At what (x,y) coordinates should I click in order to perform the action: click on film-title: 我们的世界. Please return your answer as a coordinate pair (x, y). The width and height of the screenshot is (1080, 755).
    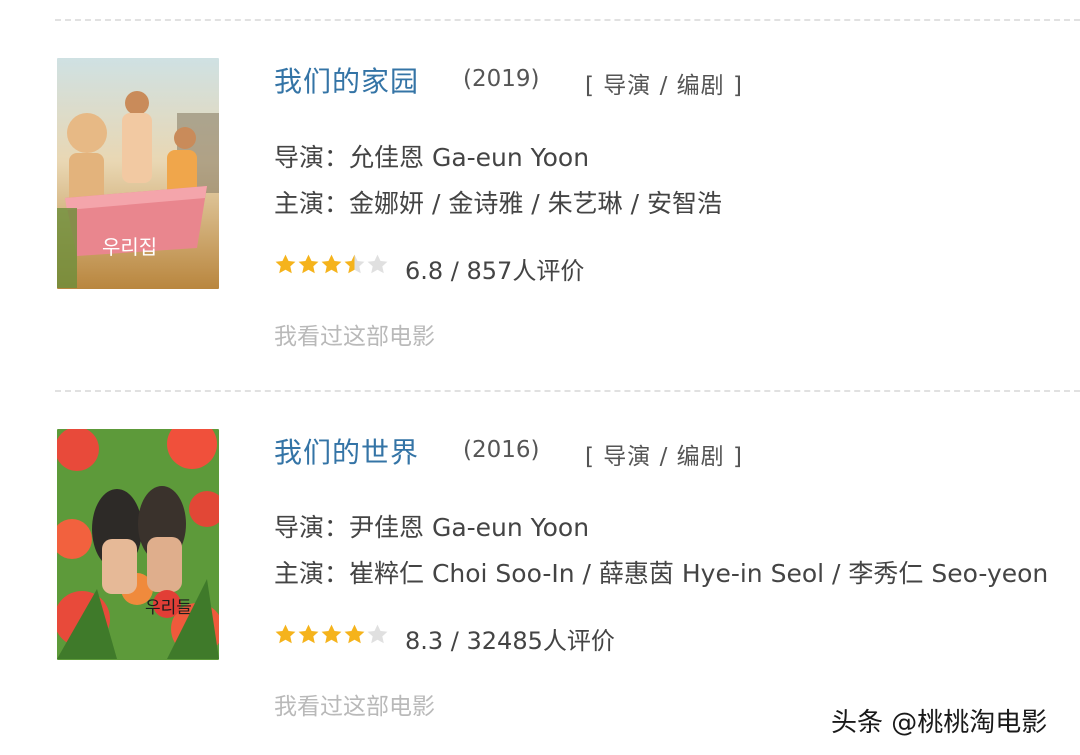
    Looking at the image, I should click on (346, 451).